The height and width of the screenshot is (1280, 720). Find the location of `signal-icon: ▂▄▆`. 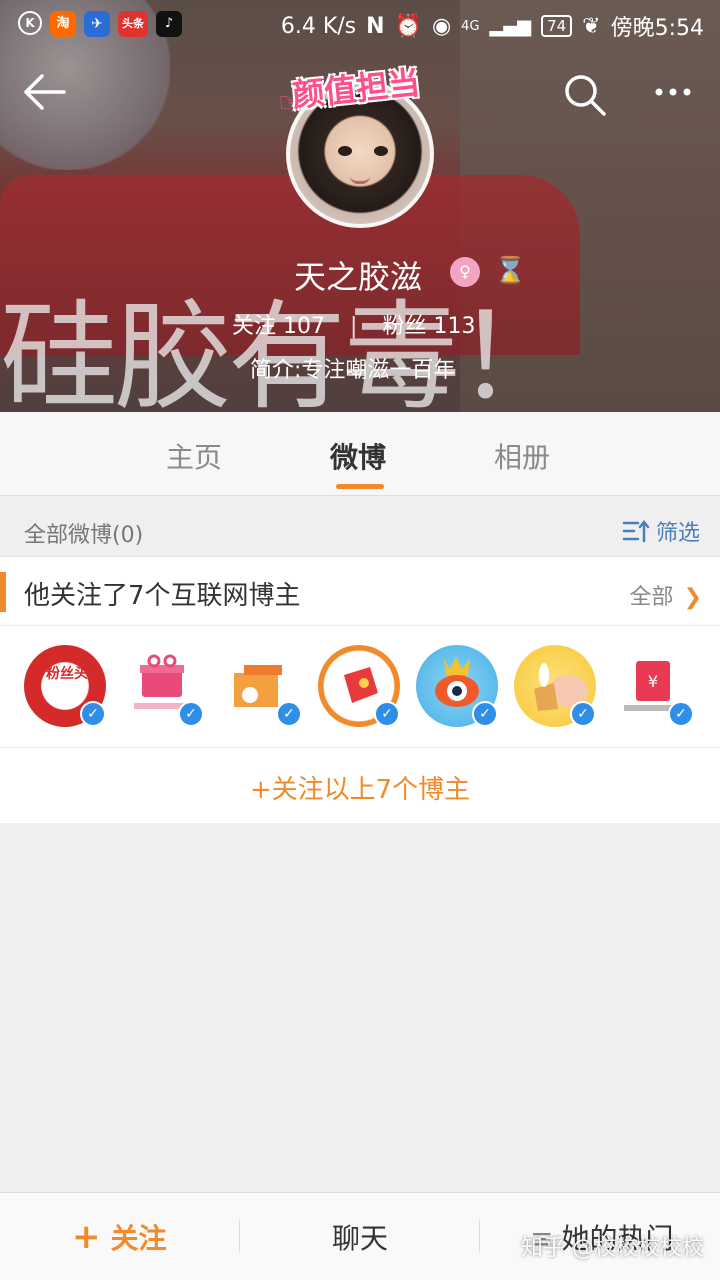

signal-icon: ▂▄▆ is located at coordinates (510, 26).